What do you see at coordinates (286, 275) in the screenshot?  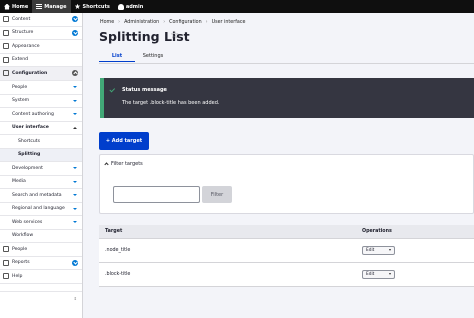 I see `table-row: .block-title Edit` at bounding box center [286, 275].